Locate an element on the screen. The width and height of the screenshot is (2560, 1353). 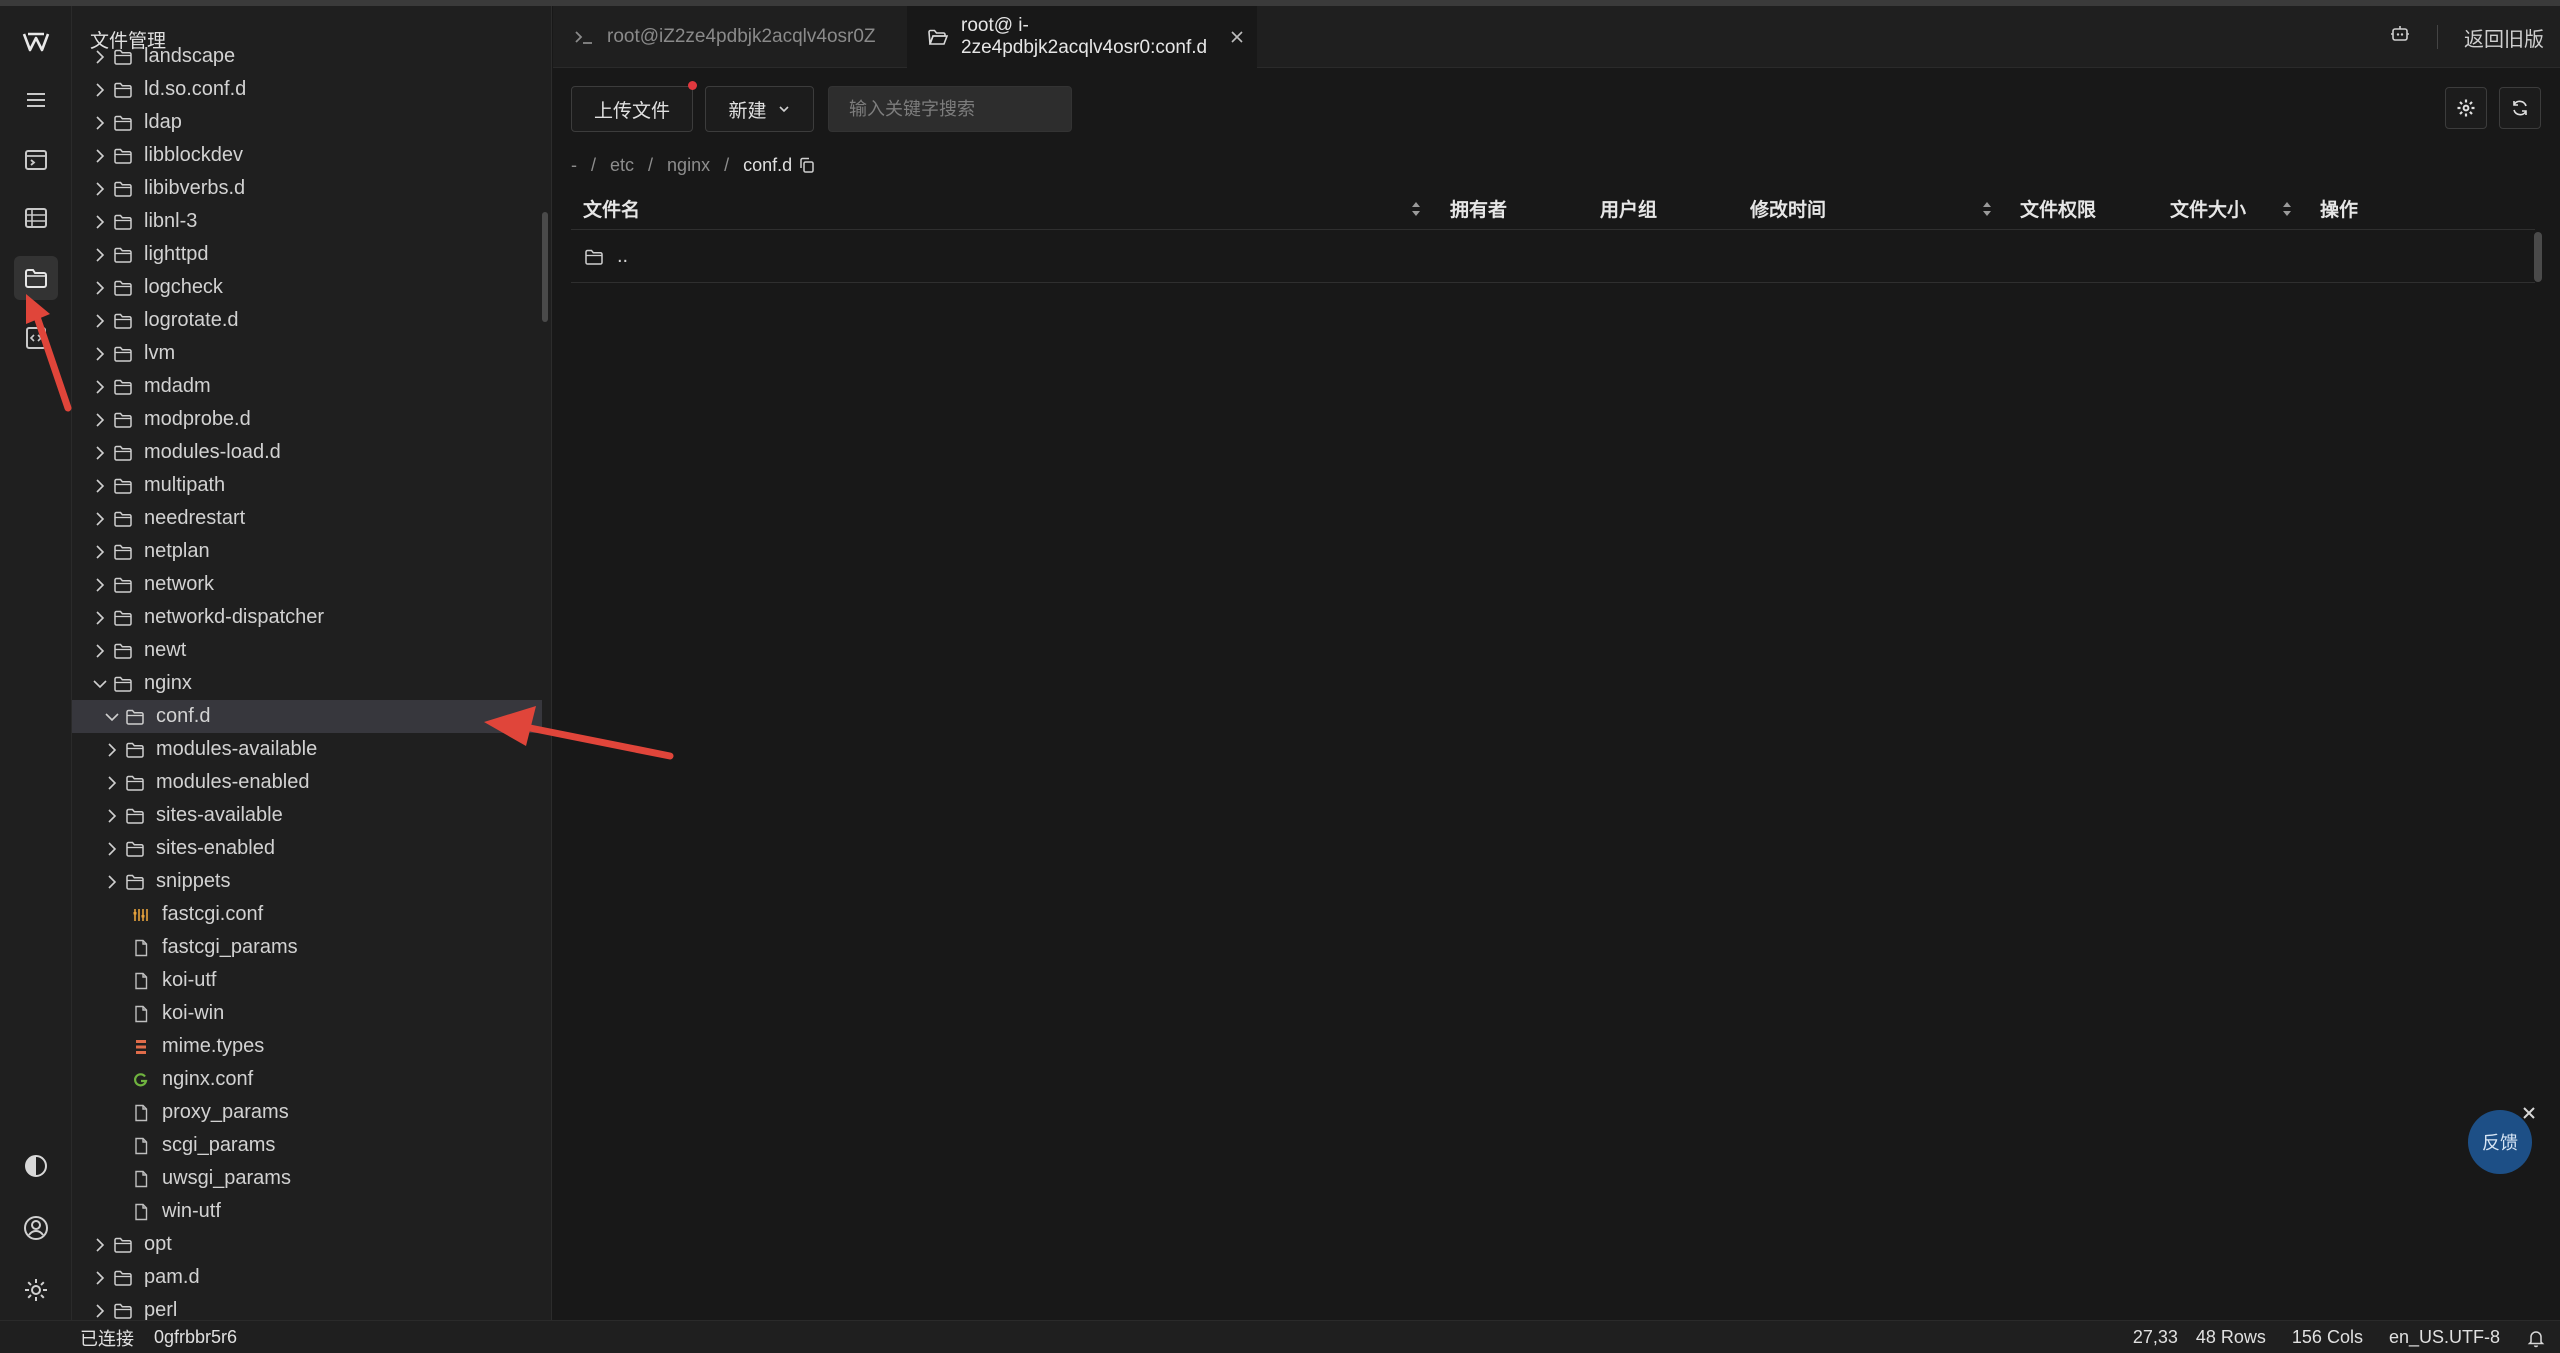
tree-item: libibverbs.d is located at coordinates (307, 188).